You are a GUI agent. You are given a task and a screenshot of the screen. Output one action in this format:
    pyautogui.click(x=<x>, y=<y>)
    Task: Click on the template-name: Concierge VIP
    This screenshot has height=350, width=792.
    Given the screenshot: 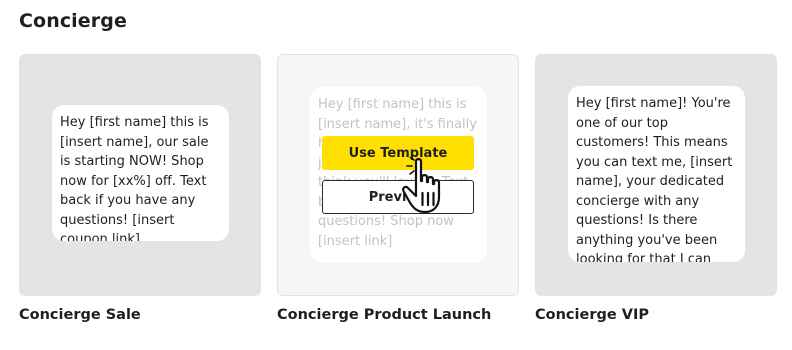 What is the action you would take?
    pyautogui.click(x=592, y=315)
    